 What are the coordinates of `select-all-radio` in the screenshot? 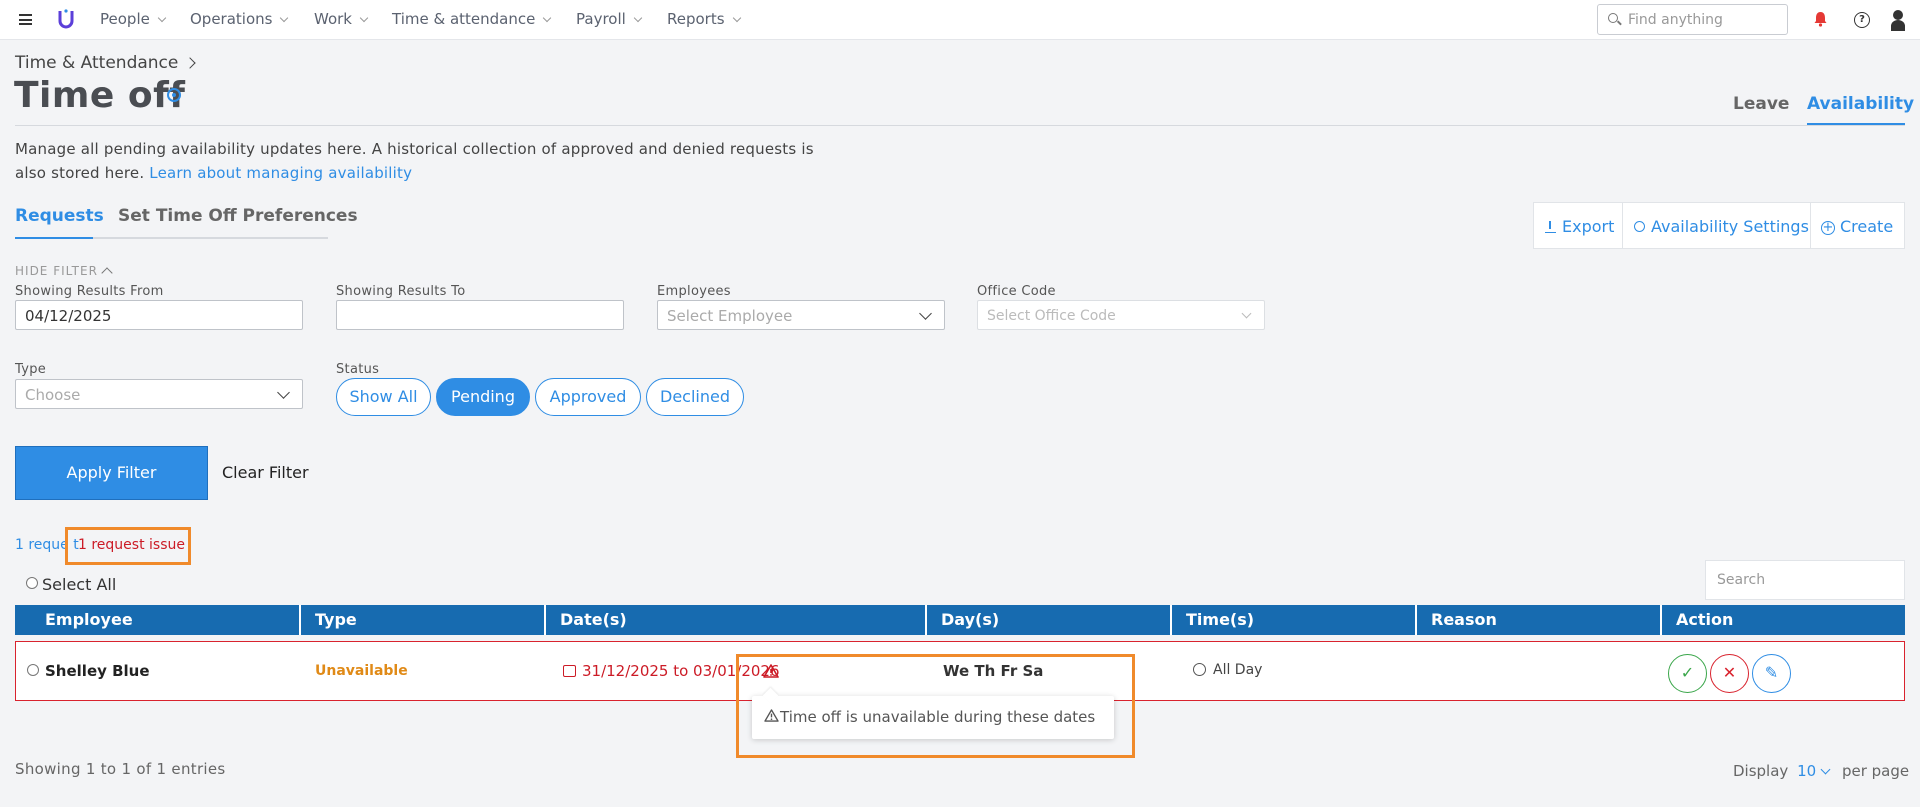 It's located at (32, 583).